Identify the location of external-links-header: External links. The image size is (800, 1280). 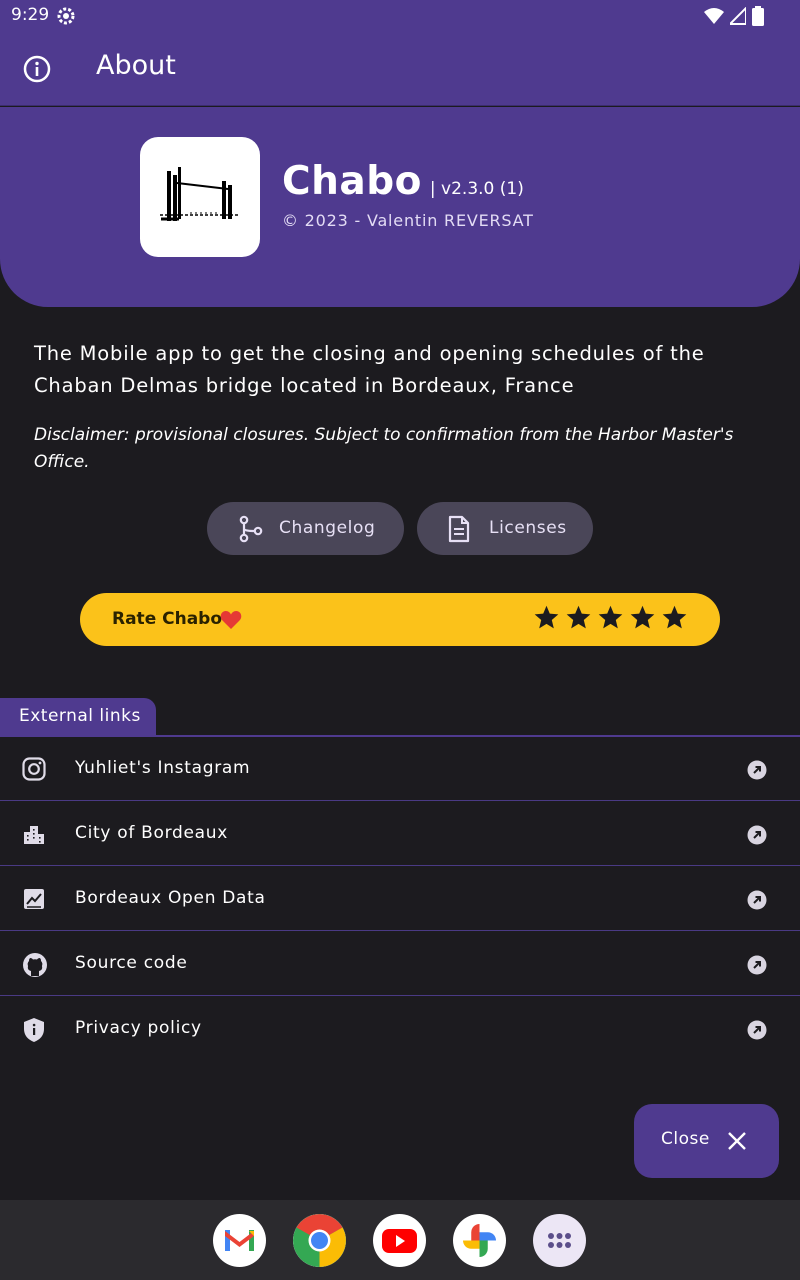
(78, 717).